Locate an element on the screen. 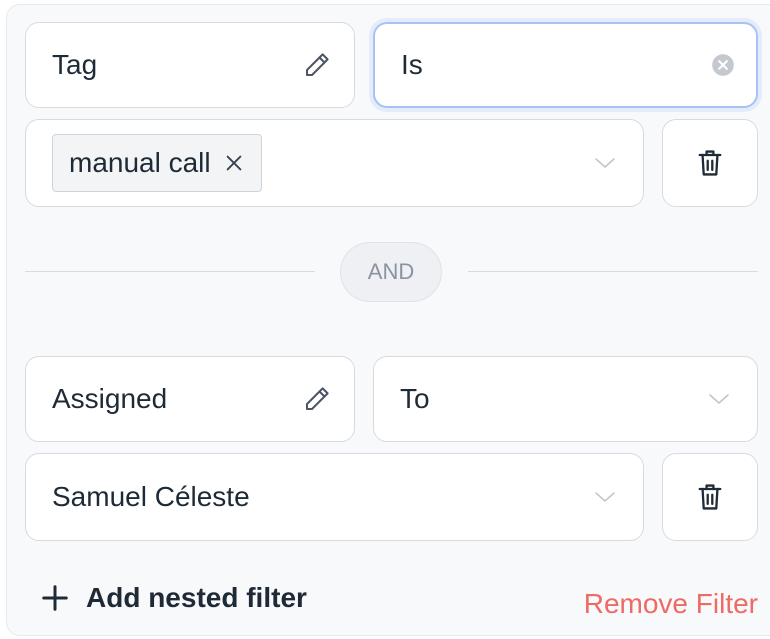 Image resolution: width=770 pixels, height=639 pixels. divider-left is located at coordinates (170, 271).